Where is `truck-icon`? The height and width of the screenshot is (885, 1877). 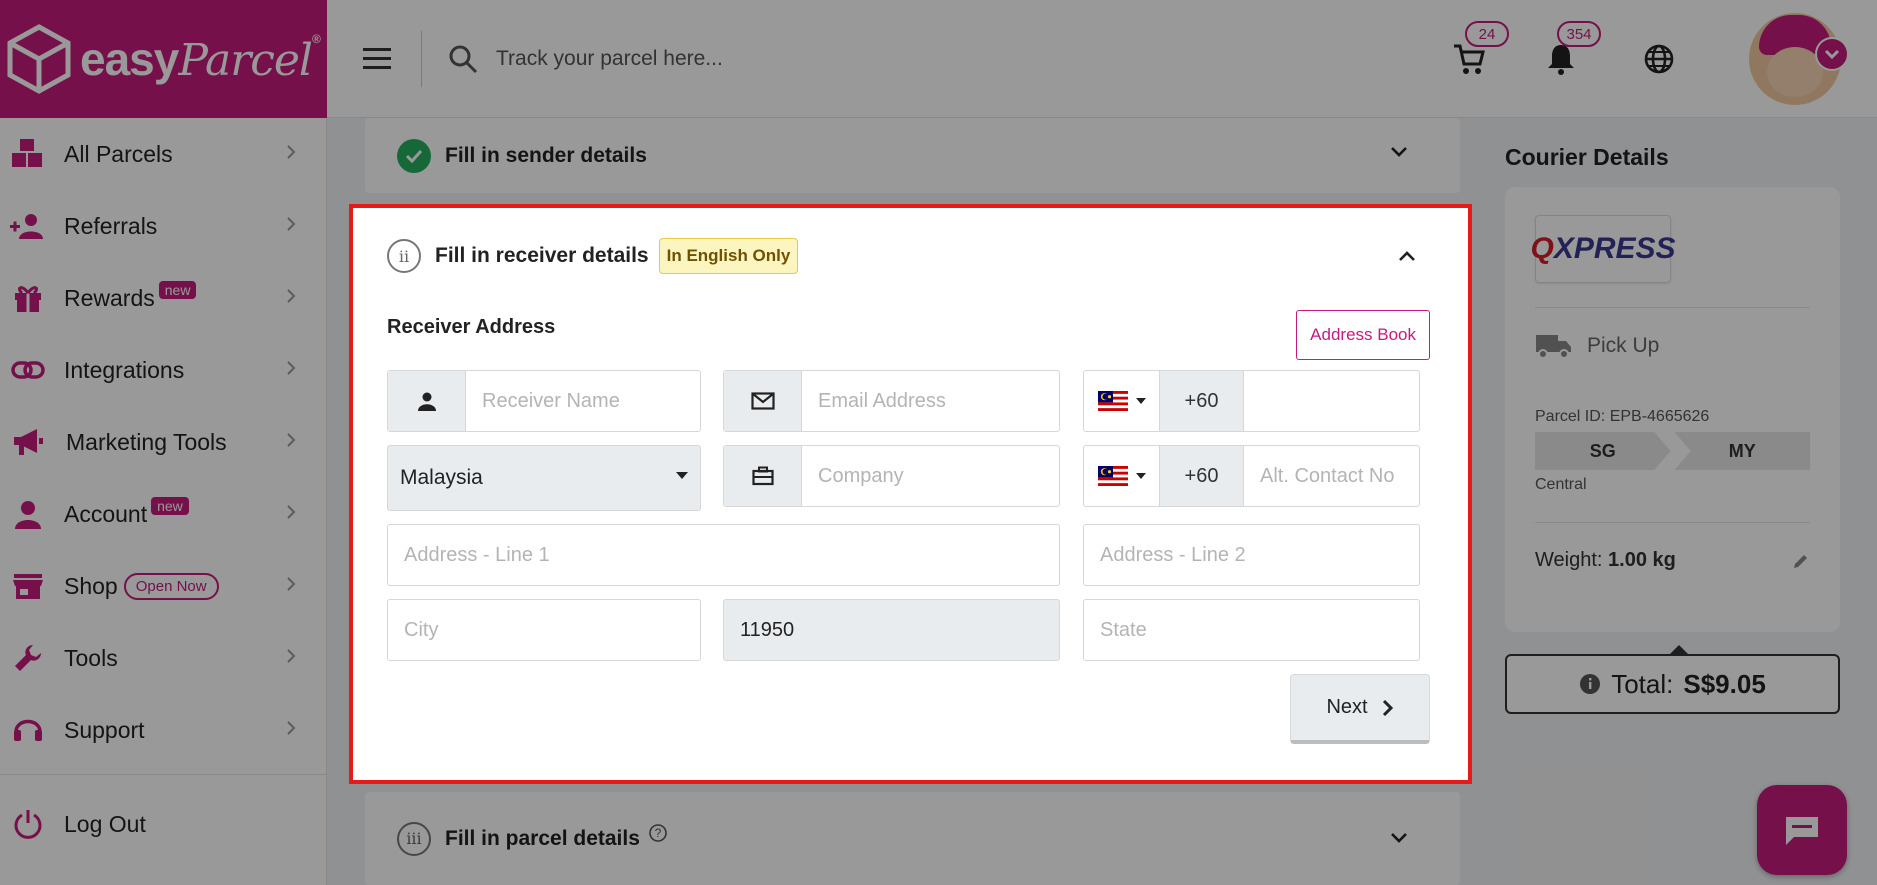 truck-icon is located at coordinates (1553, 347).